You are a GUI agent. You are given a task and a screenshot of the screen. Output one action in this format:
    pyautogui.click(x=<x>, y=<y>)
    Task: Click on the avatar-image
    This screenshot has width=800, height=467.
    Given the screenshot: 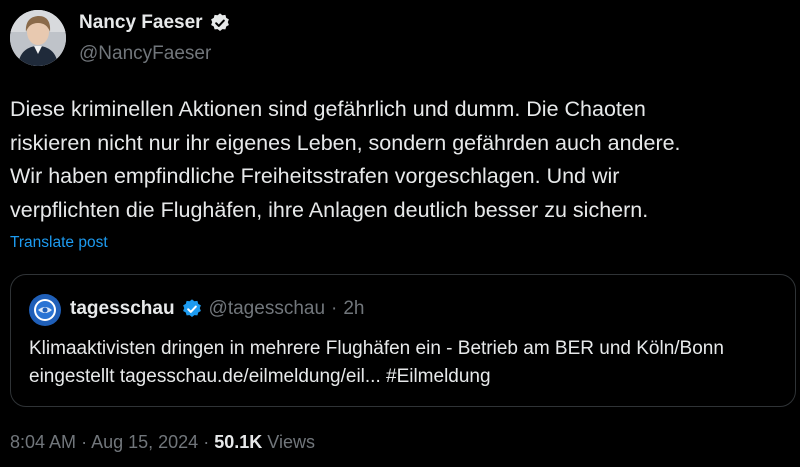 What is the action you would take?
    pyautogui.click(x=38, y=38)
    